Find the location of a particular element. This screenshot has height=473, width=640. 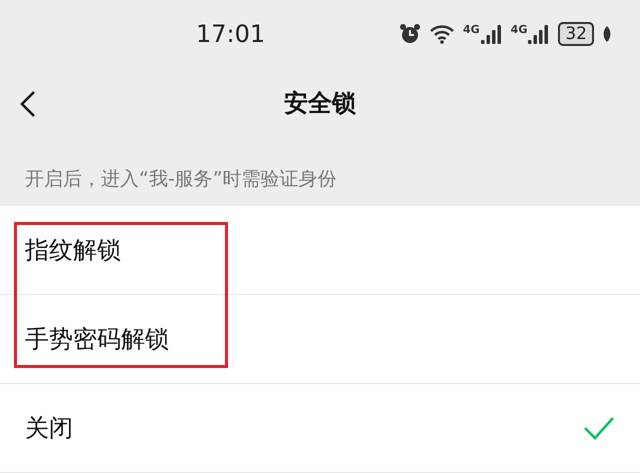

battery-level: 32 is located at coordinates (576, 34).